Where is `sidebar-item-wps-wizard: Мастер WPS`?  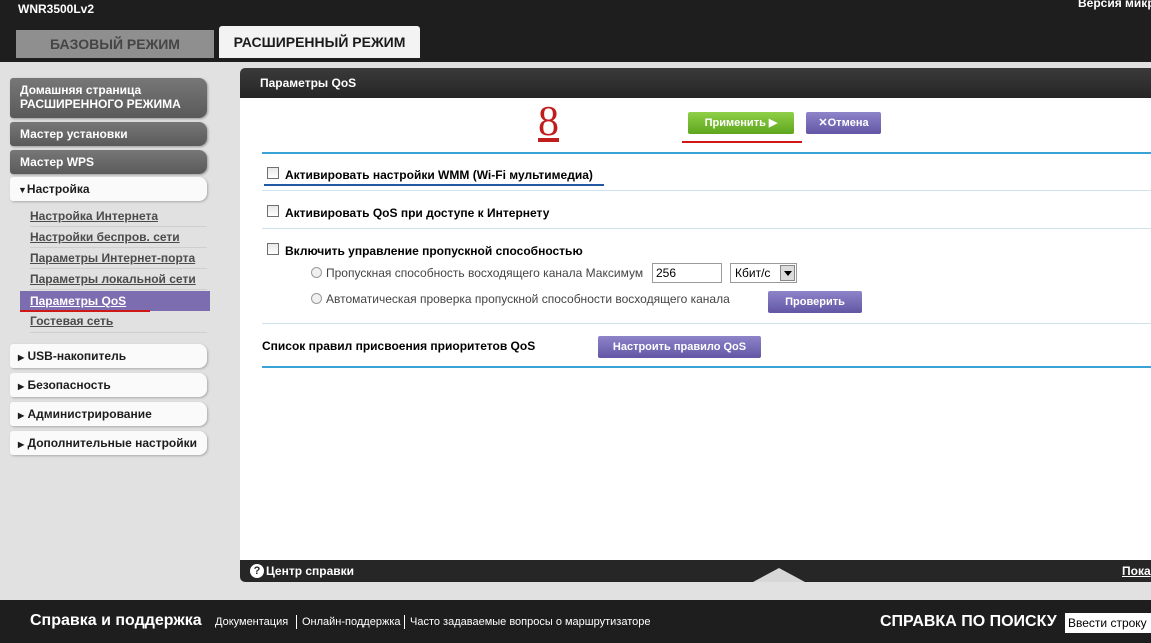
sidebar-item-wps-wizard: Мастер WPS is located at coordinates (108, 162).